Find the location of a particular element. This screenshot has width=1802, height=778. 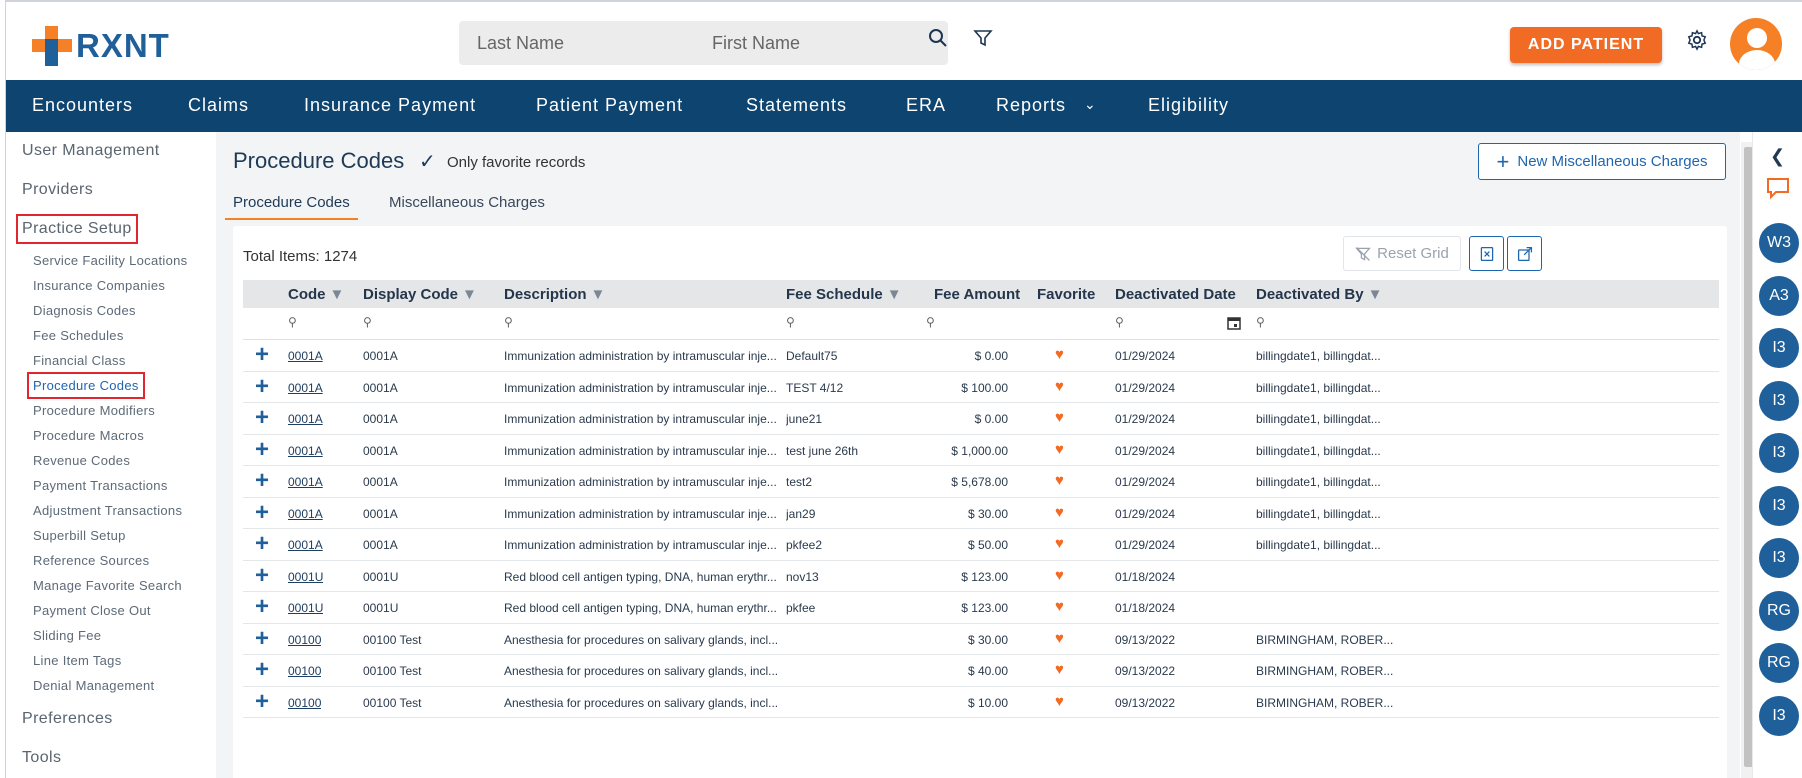

sidebar-item-revenue-codes: Revenue Codes is located at coordinates (81, 460).